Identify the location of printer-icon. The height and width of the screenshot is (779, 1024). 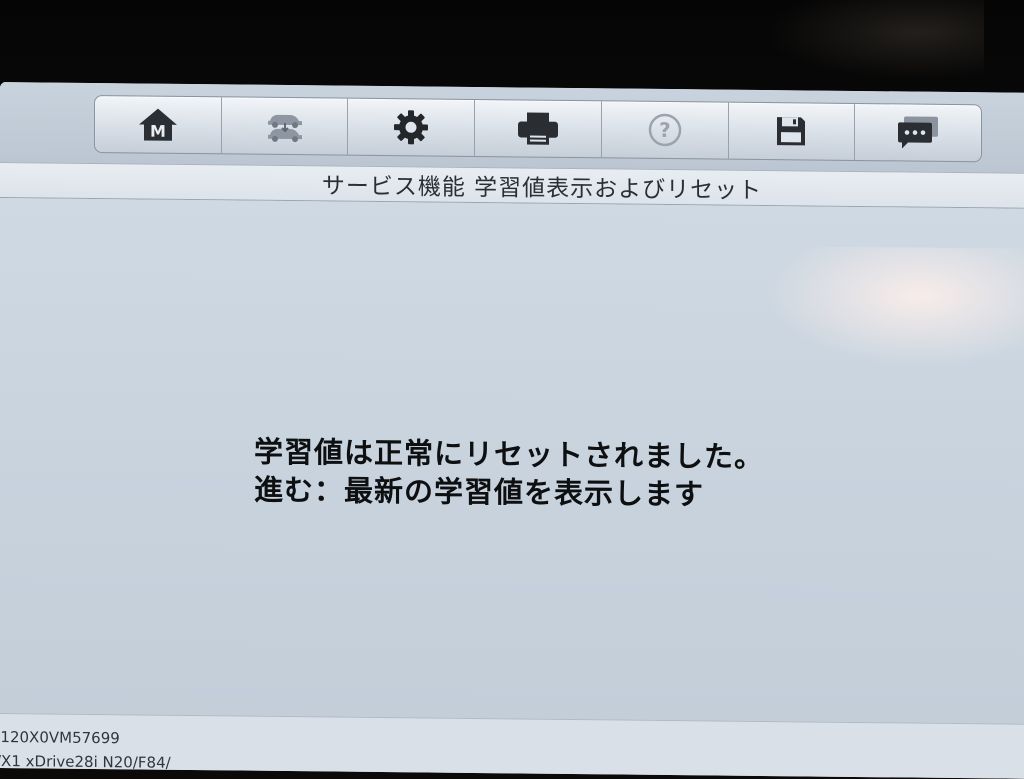
(538, 128).